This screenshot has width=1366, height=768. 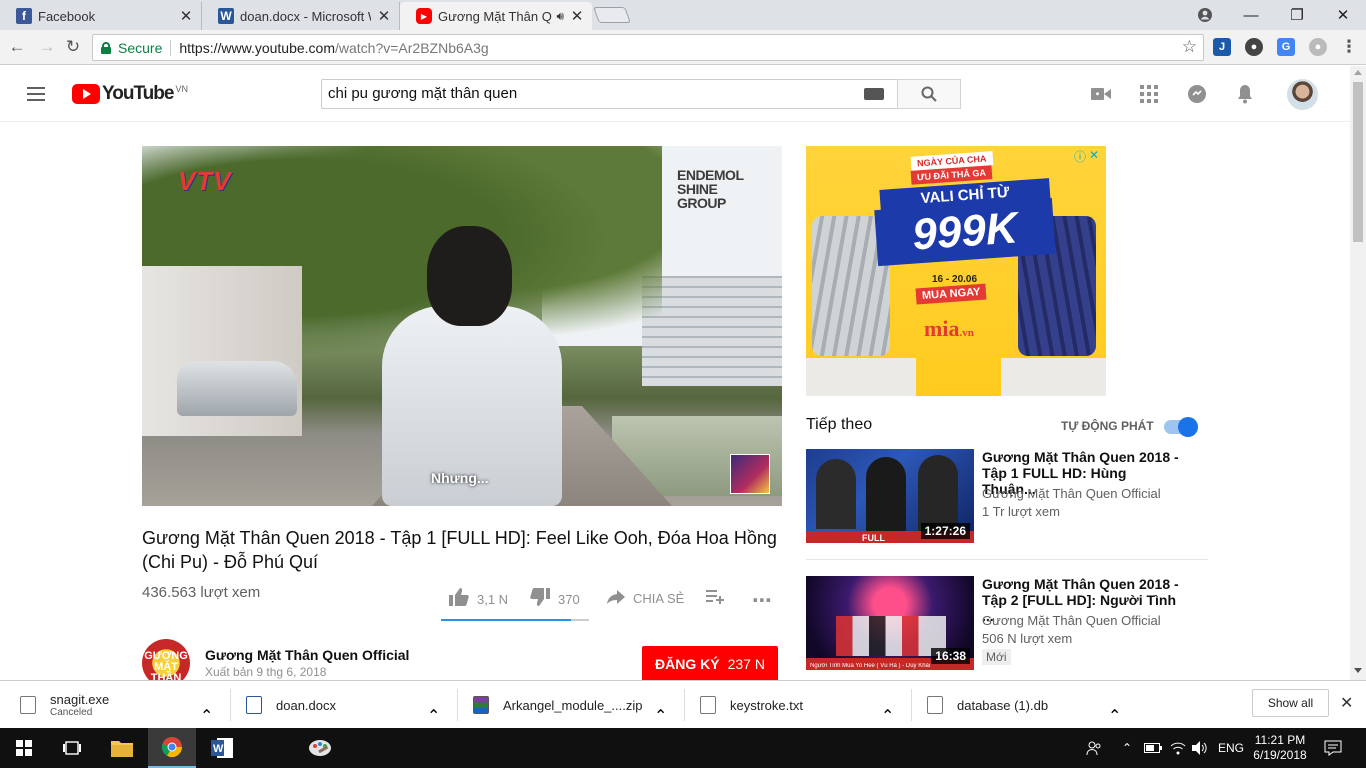 What do you see at coordinates (1290, 703) in the screenshot?
I see `show-all-downloads-button: Show all` at bounding box center [1290, 703].